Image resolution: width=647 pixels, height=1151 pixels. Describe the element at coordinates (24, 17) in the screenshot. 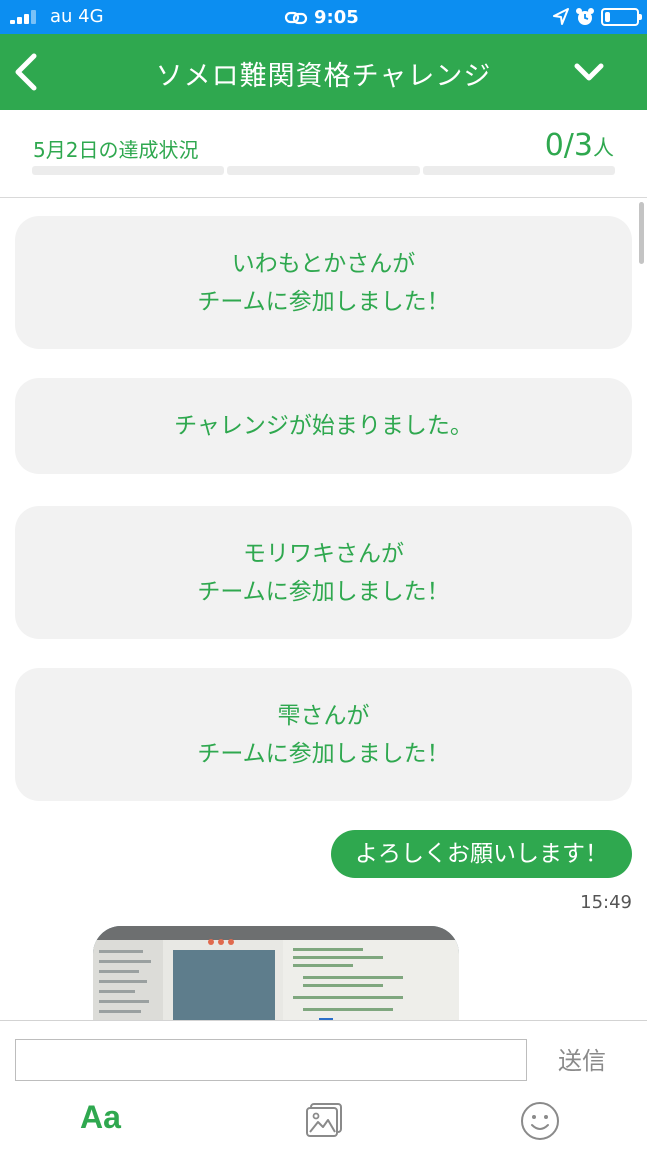

I see `signal-icon` at that location.